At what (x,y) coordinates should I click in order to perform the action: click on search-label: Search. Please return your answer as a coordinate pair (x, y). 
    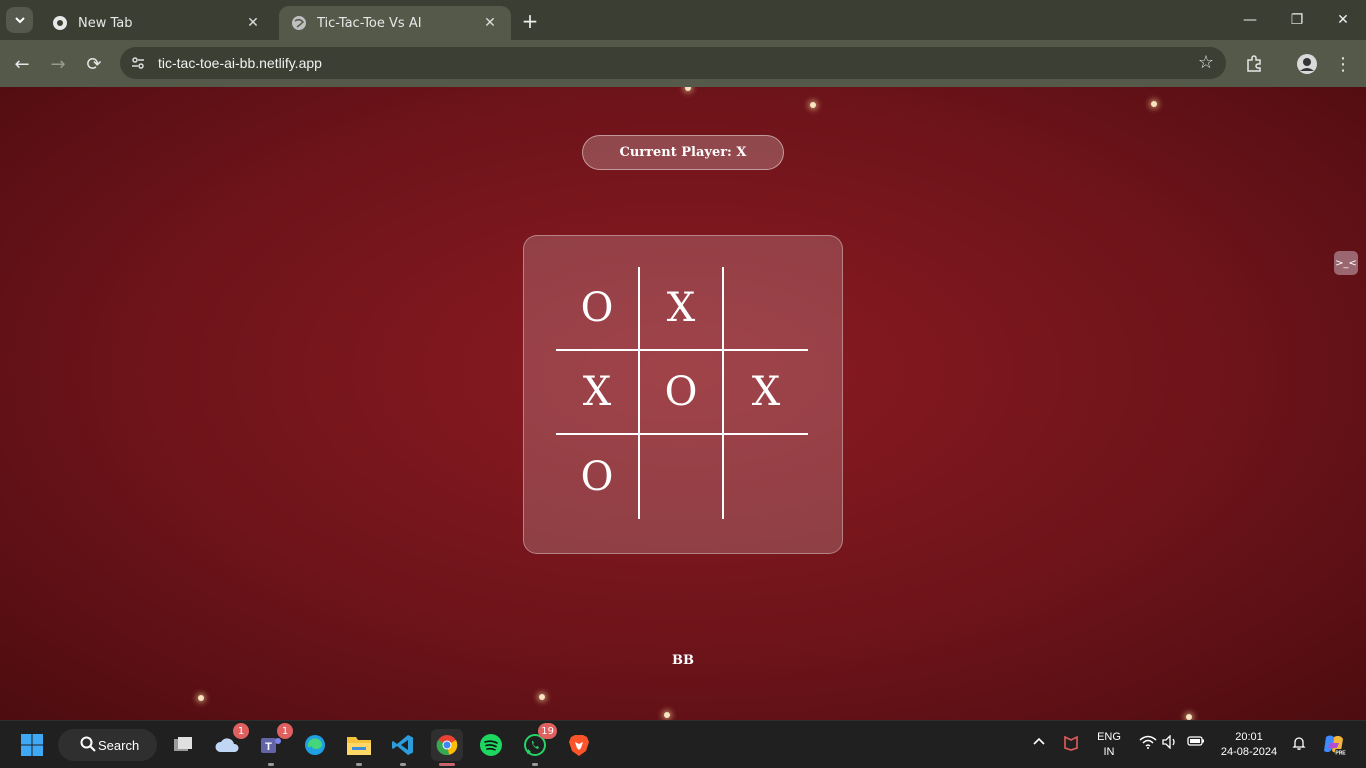
    Looking at the image, I should click on (119, 745).